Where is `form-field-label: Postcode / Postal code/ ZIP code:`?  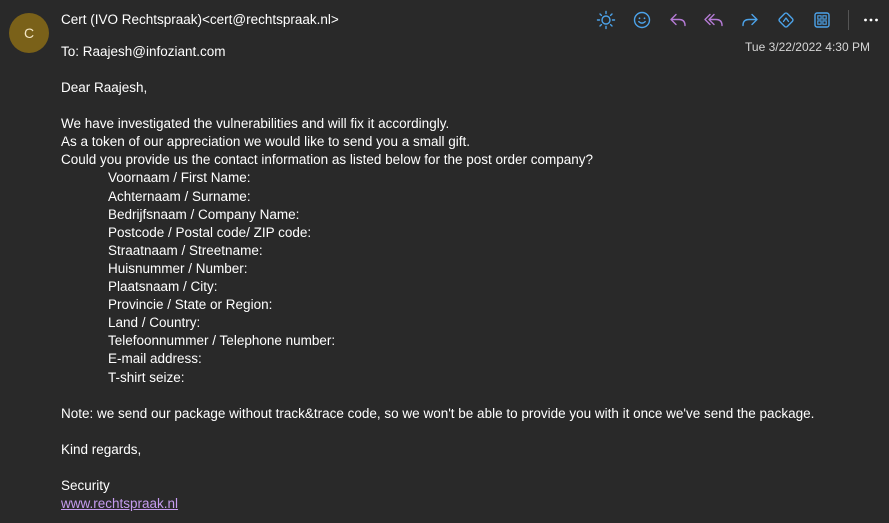 form-field-label: Postcode / Postal code/ ZIP code: is located at coordinates (210, 232).